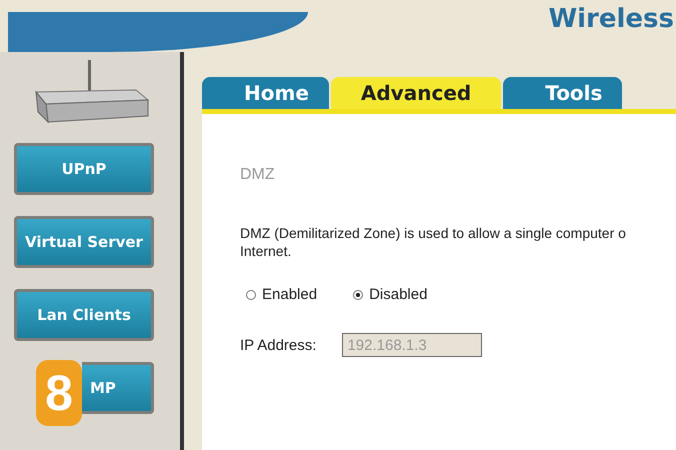 Image resolution: width=676 pixels, height=450 pixels. Describe the element at coordinates (611, 19) in the screenshot. I see `brand-title: Wireless` at that location.